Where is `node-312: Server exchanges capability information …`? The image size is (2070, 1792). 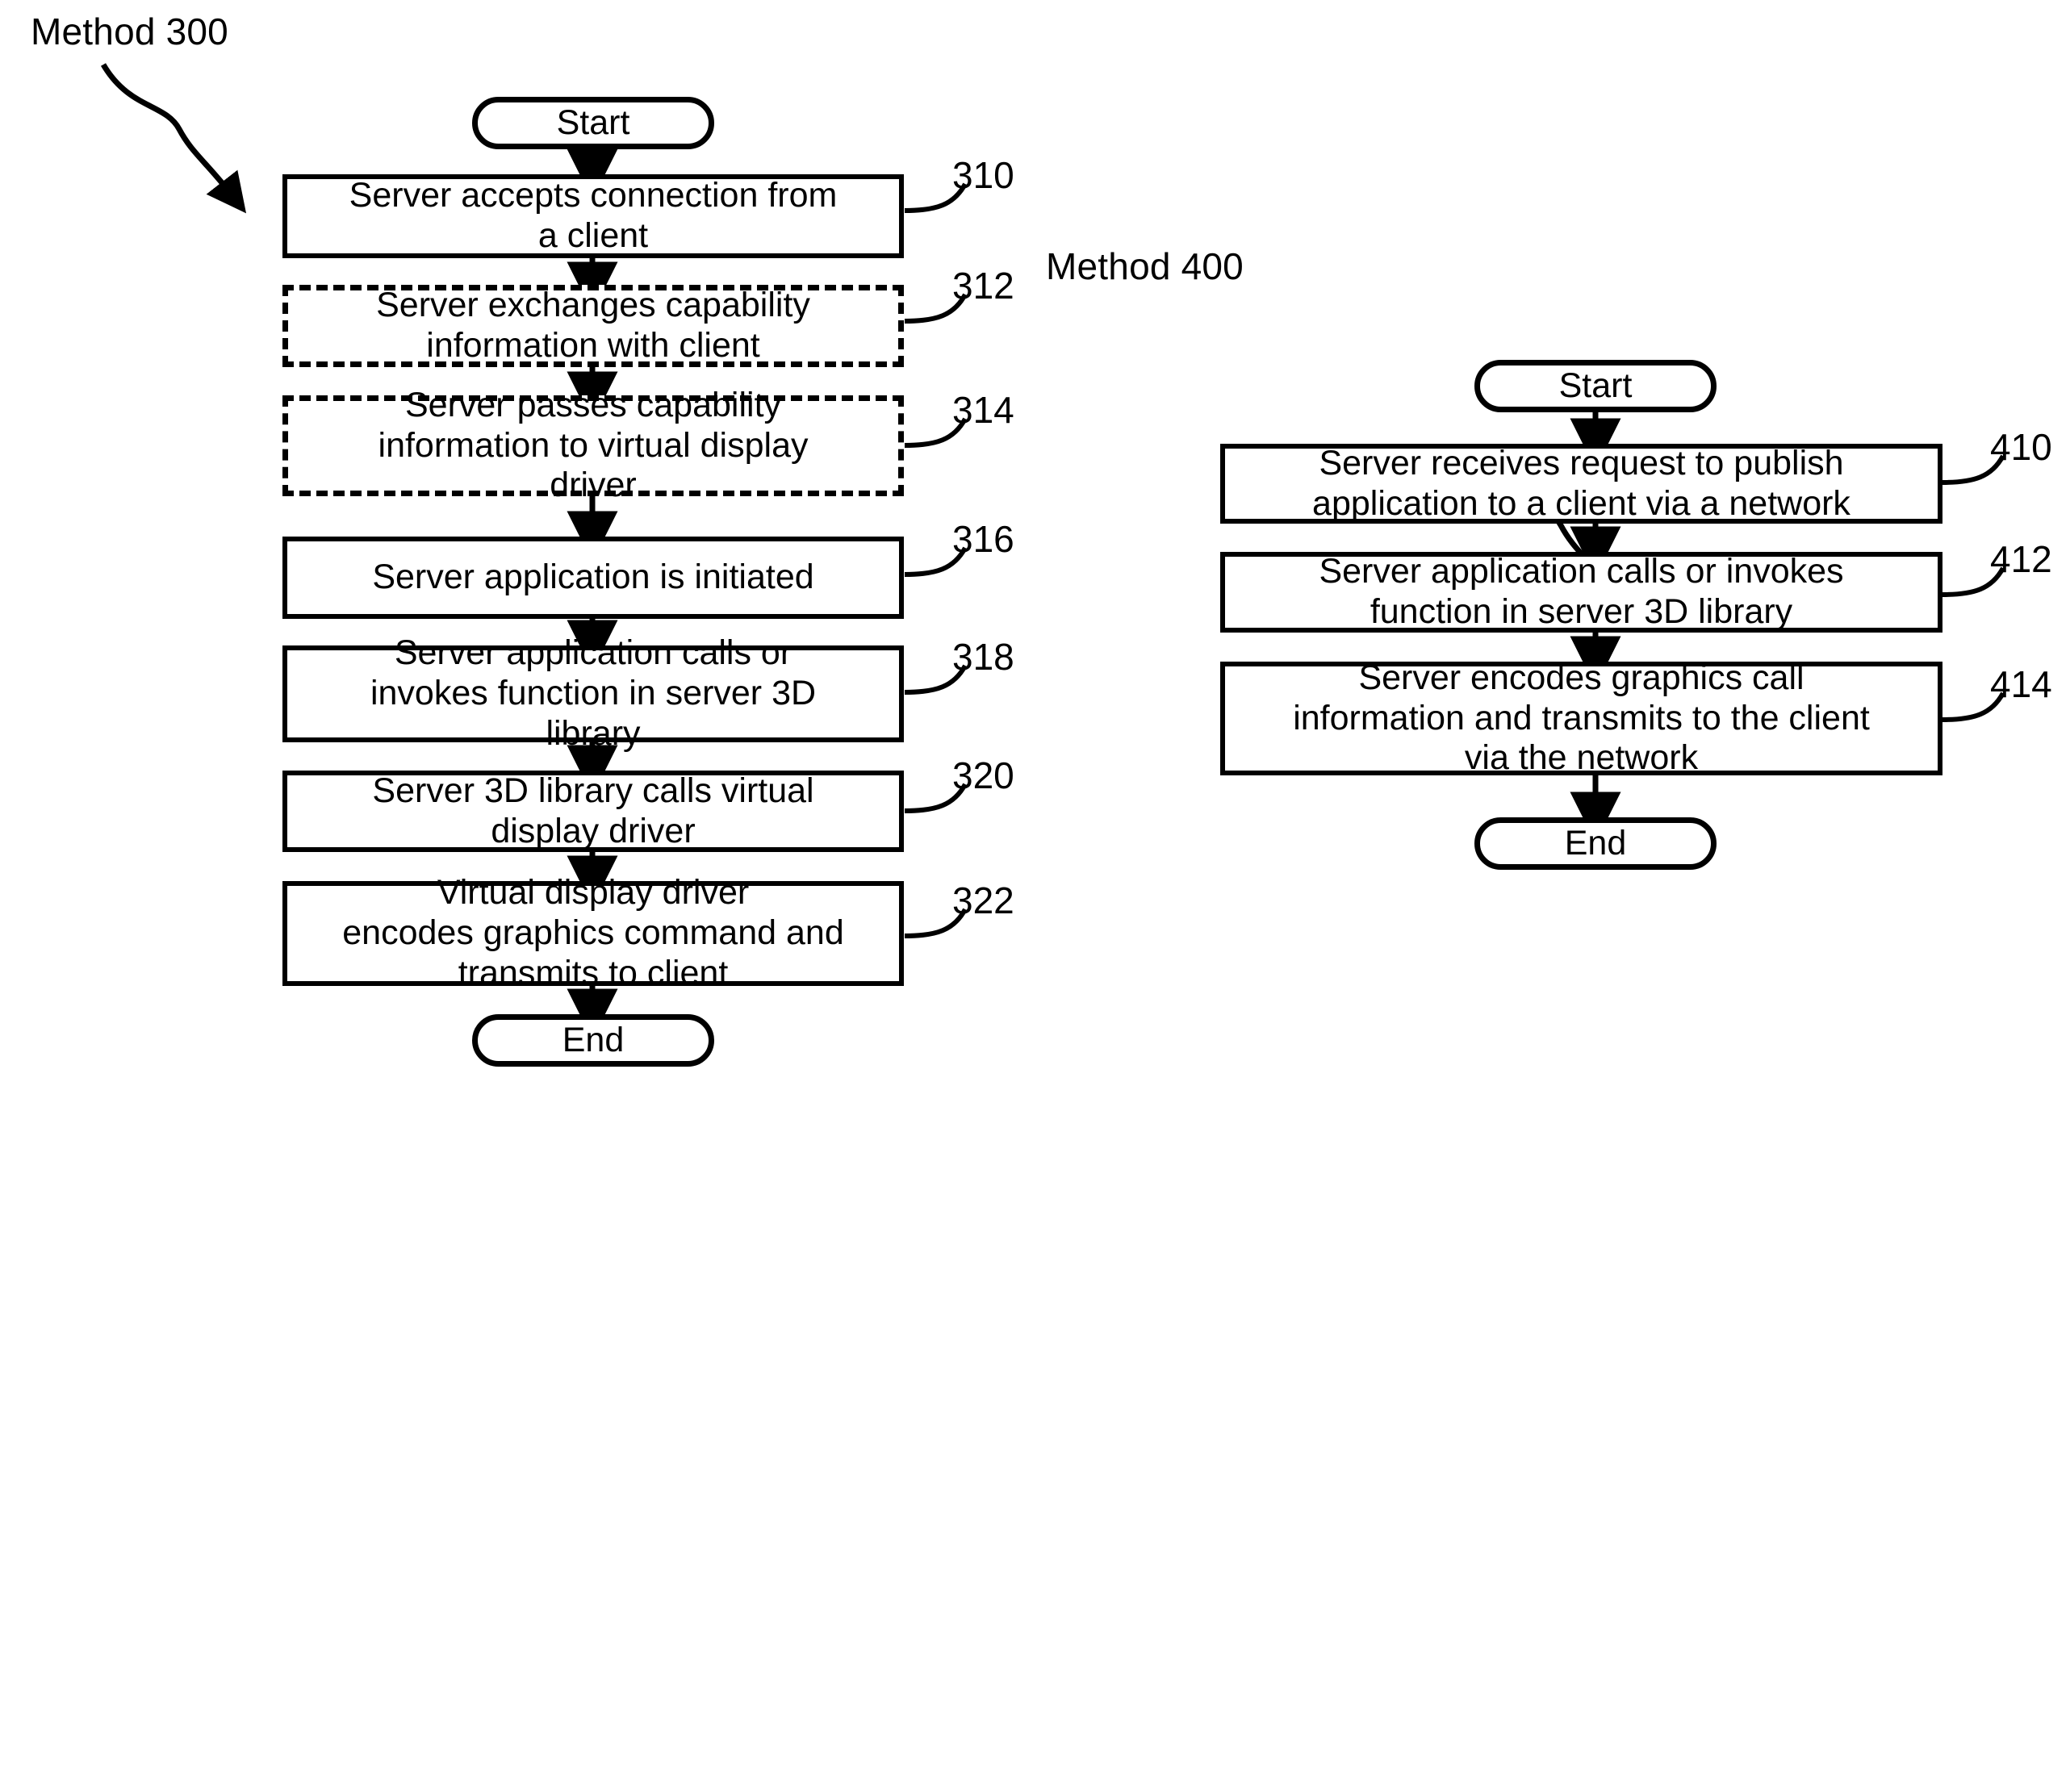
node-312: Server exchanges capability information … is located at coordinates (593, 326).